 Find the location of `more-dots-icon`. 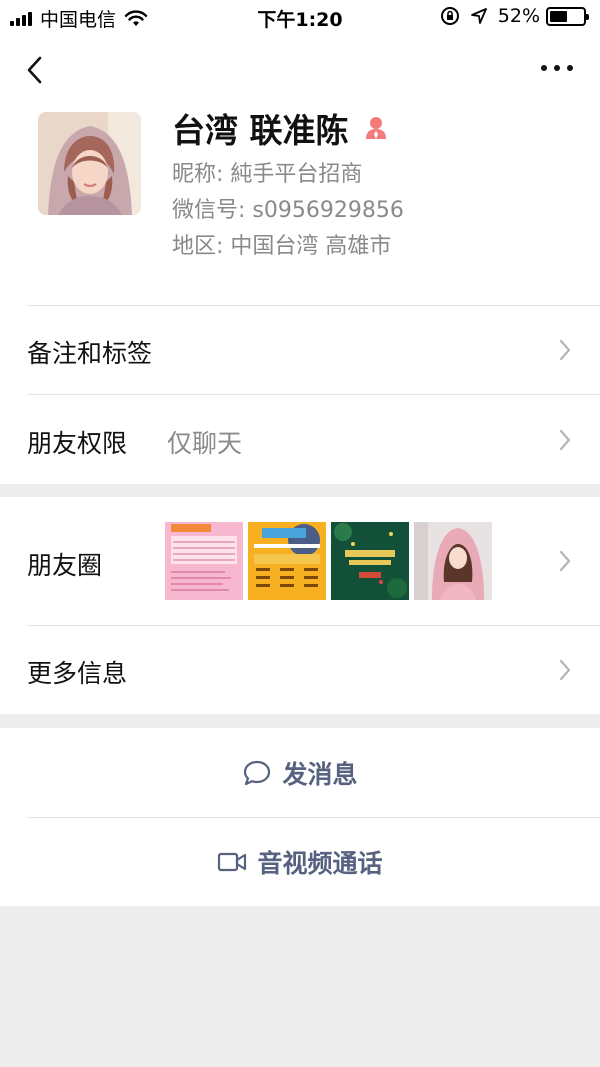

more-dots-icon is located at coordinates (557, 68).